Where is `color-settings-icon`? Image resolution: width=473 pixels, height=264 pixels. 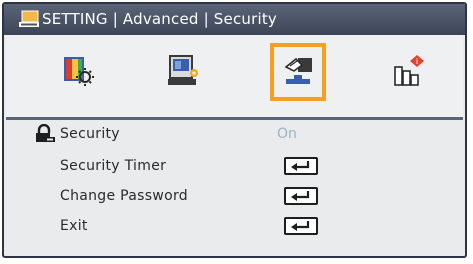 color-settings-icon is located at coordinates (79, 71).